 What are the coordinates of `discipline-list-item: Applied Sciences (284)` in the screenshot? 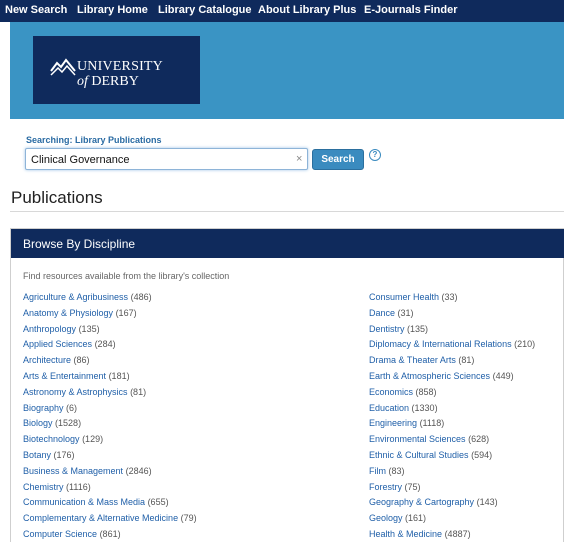 It's located at (110, 347).